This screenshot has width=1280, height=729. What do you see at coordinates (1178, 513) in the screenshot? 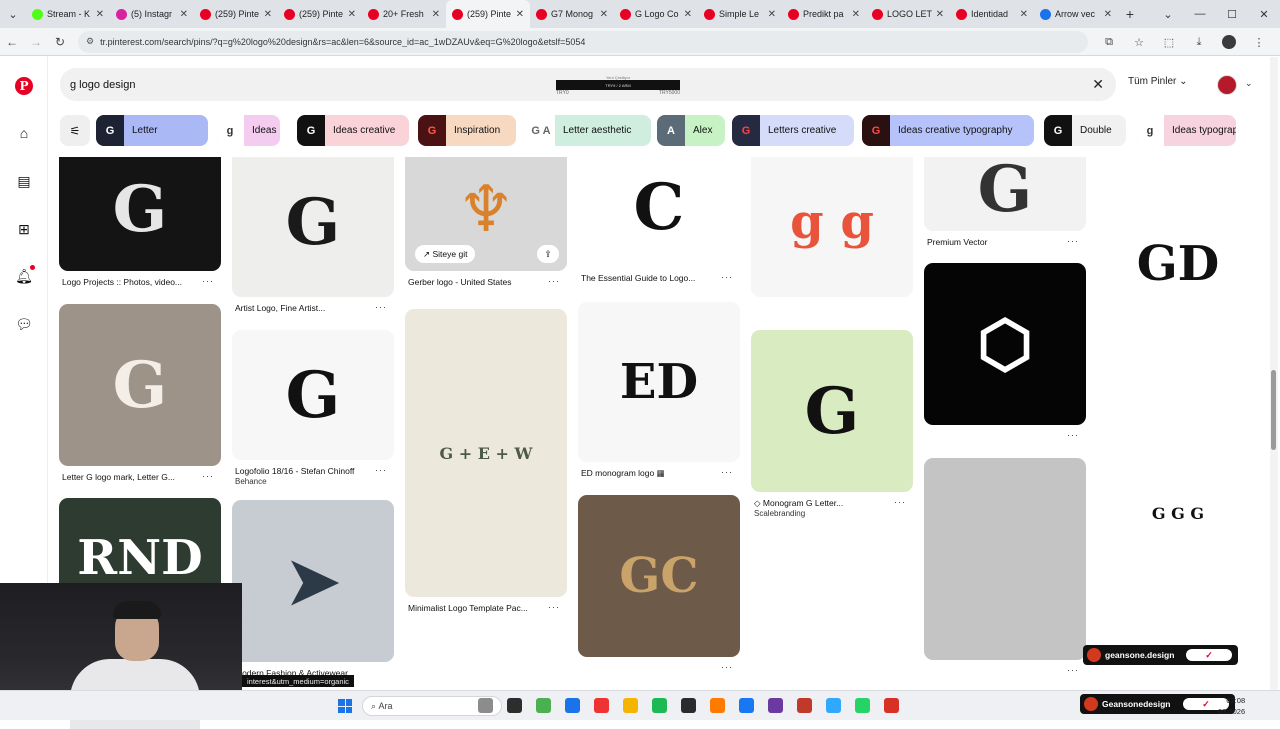
I see `pin-card: G G G` at bounding box center [1178, 513].